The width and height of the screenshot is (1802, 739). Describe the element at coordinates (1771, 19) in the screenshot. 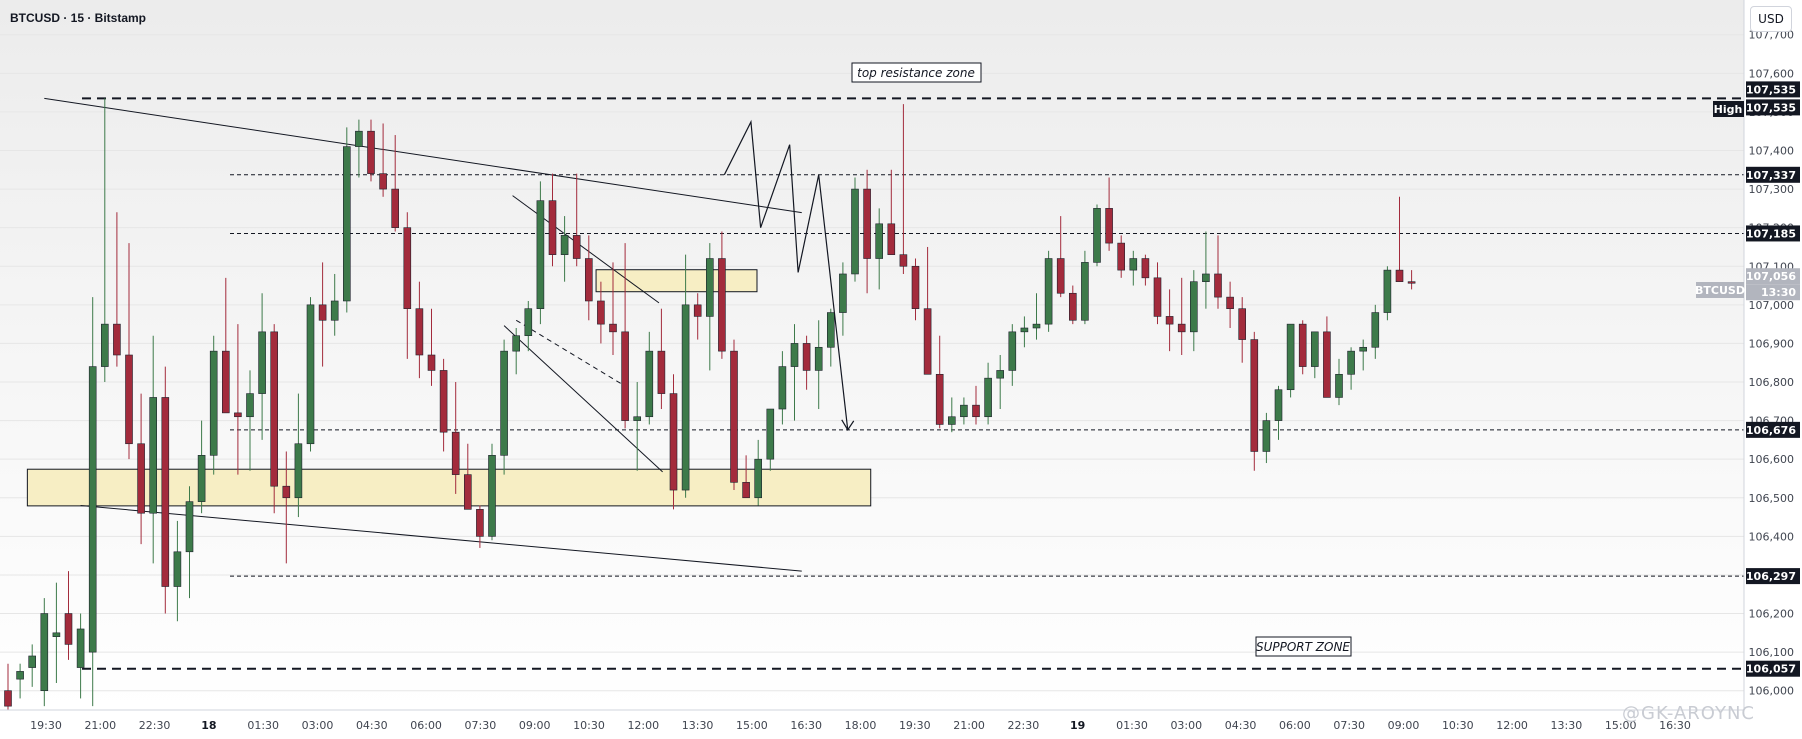

I see `currency-button: USD` at that location.